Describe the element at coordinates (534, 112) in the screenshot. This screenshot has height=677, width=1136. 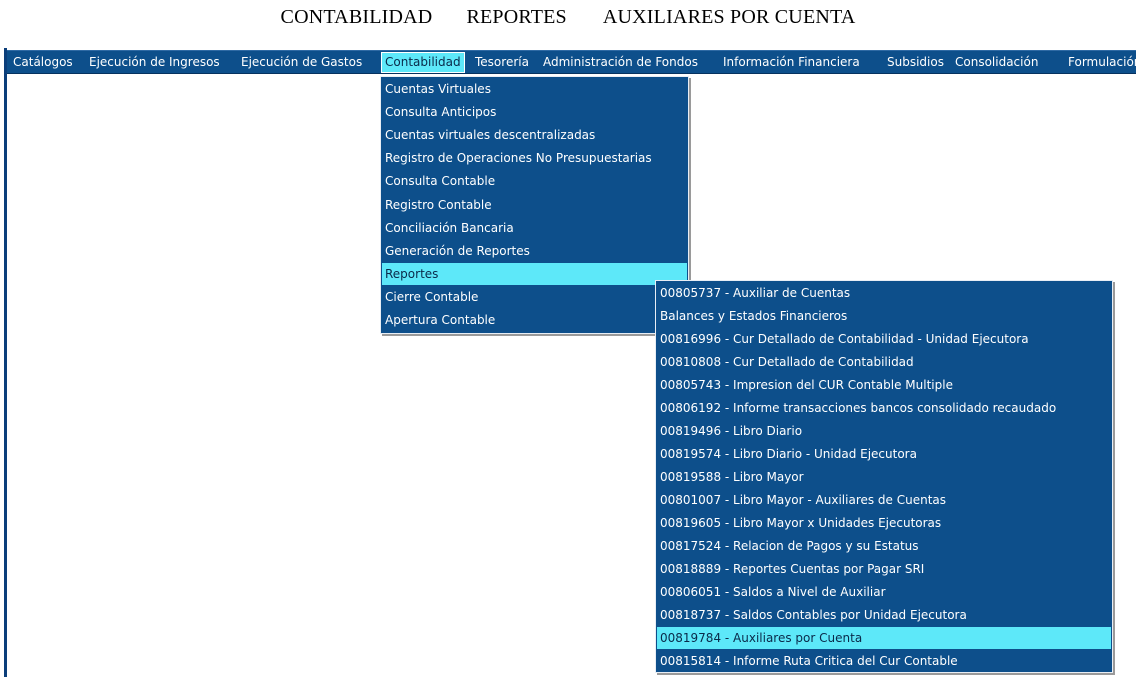
I see `menu-item-consulta-anticipos: Consulta Anticipos` at that location.